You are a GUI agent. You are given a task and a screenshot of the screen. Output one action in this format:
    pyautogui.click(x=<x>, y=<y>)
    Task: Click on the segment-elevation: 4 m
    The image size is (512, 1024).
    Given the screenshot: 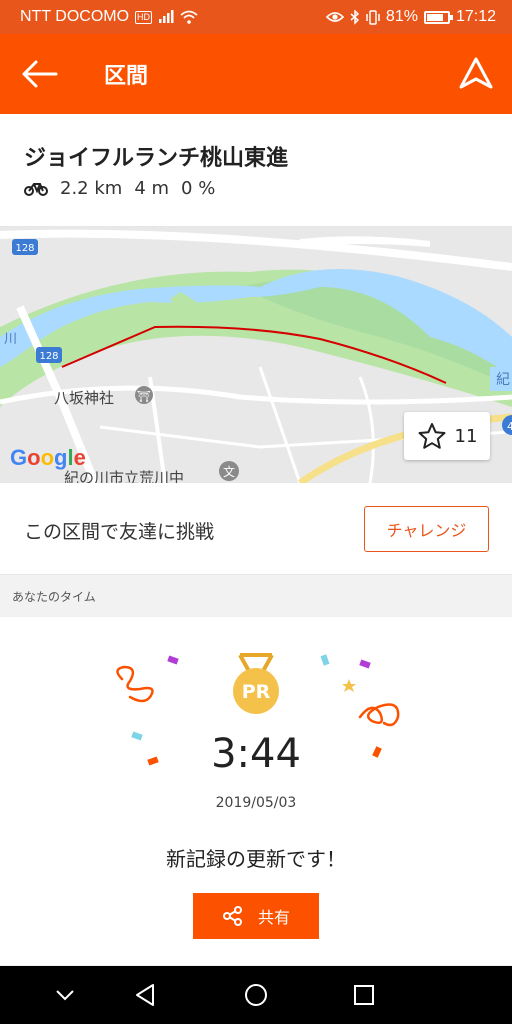 What is the action you would take?
    pyautogui.click(x=152, y=188)
    